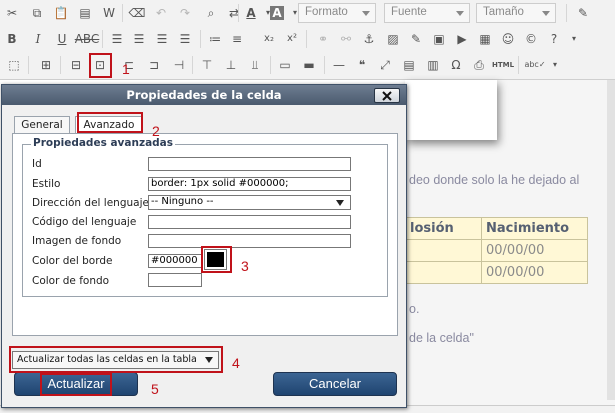  Describe the element at coordinates (534, 228) in the screenshot. I see `table-header-cell: Nacimiento` at that location.